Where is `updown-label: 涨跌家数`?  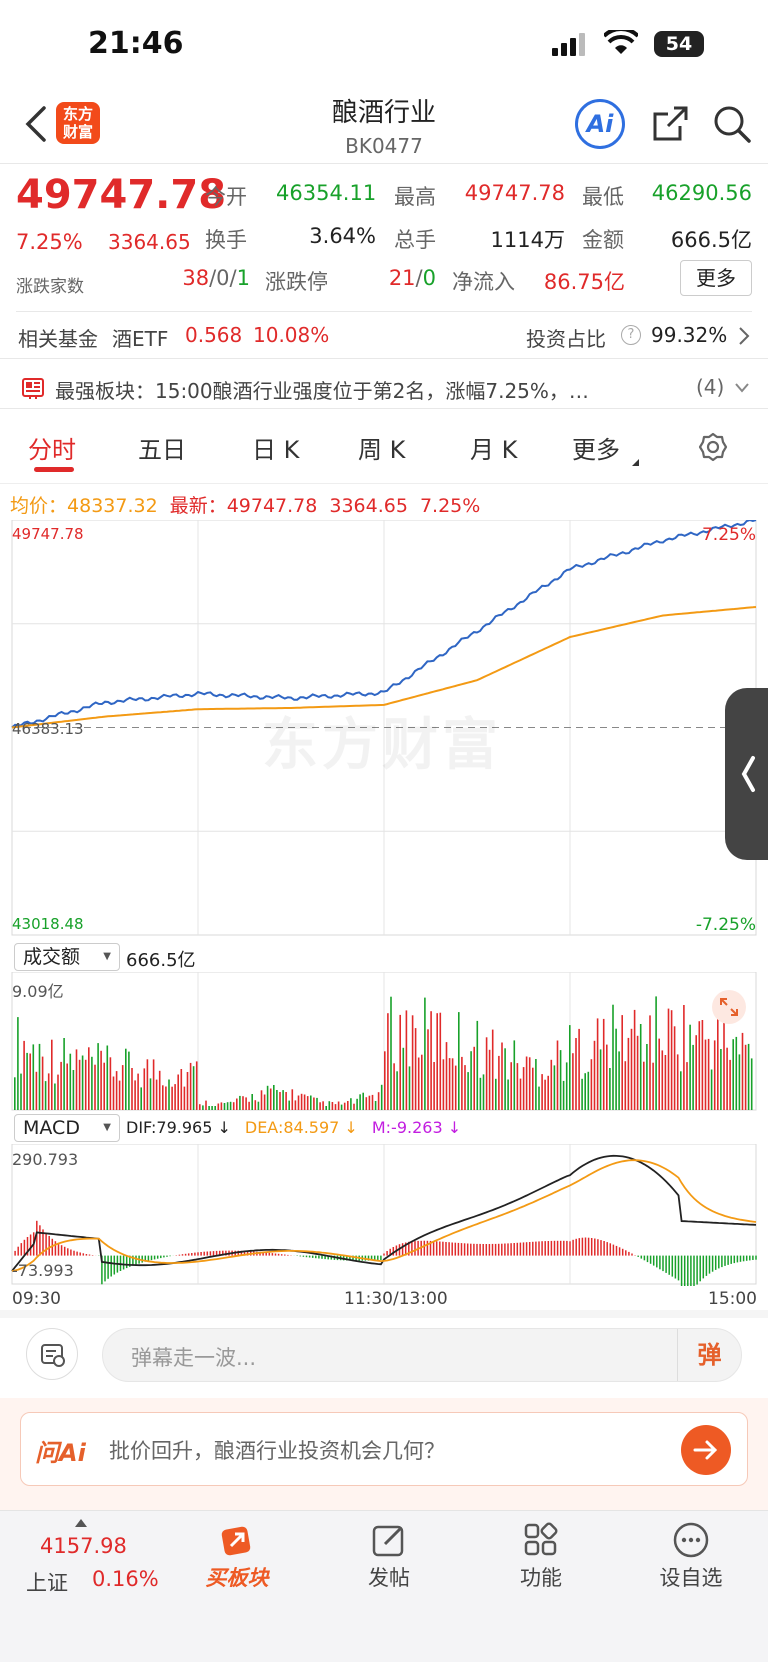
updown-label: 涨跌家数 is located at coordinates (50, 287).